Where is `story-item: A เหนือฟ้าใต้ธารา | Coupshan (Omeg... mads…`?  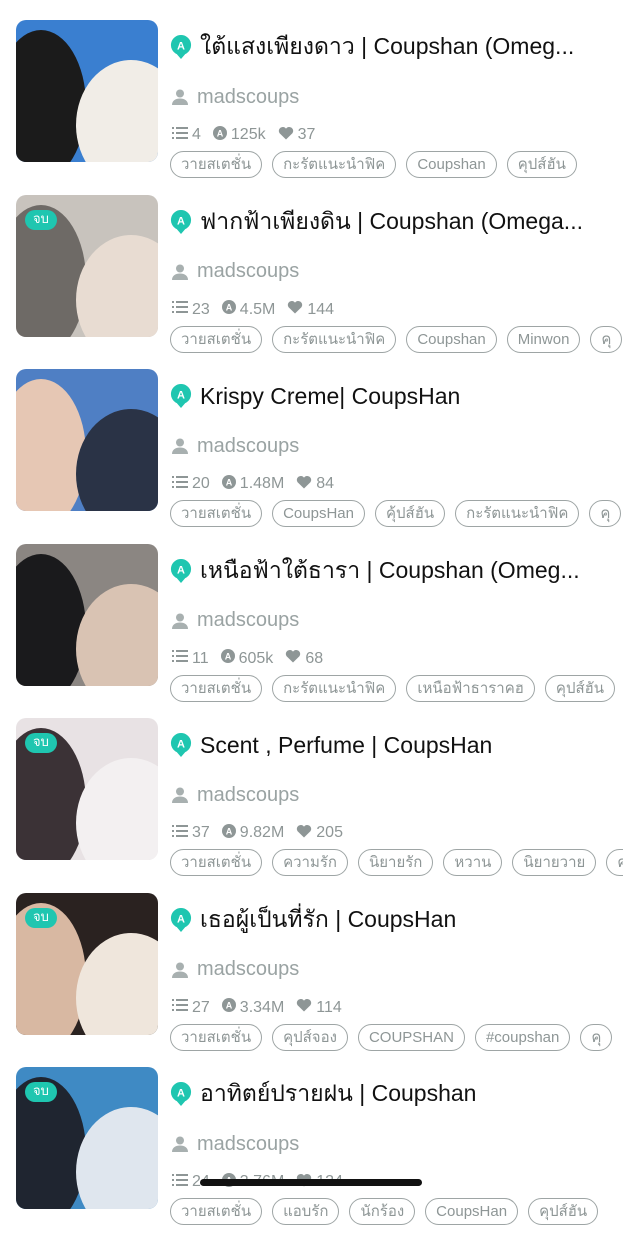 story-item: A เหนือฟ้าใต้ธารา | Coupshan (Omeg... mads… is located at coordinates (311, 630).